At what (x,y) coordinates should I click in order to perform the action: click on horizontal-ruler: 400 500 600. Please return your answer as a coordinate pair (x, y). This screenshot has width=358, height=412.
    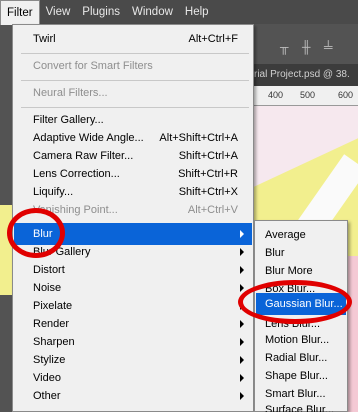
    Looking at the image, I should click on (299, 96).